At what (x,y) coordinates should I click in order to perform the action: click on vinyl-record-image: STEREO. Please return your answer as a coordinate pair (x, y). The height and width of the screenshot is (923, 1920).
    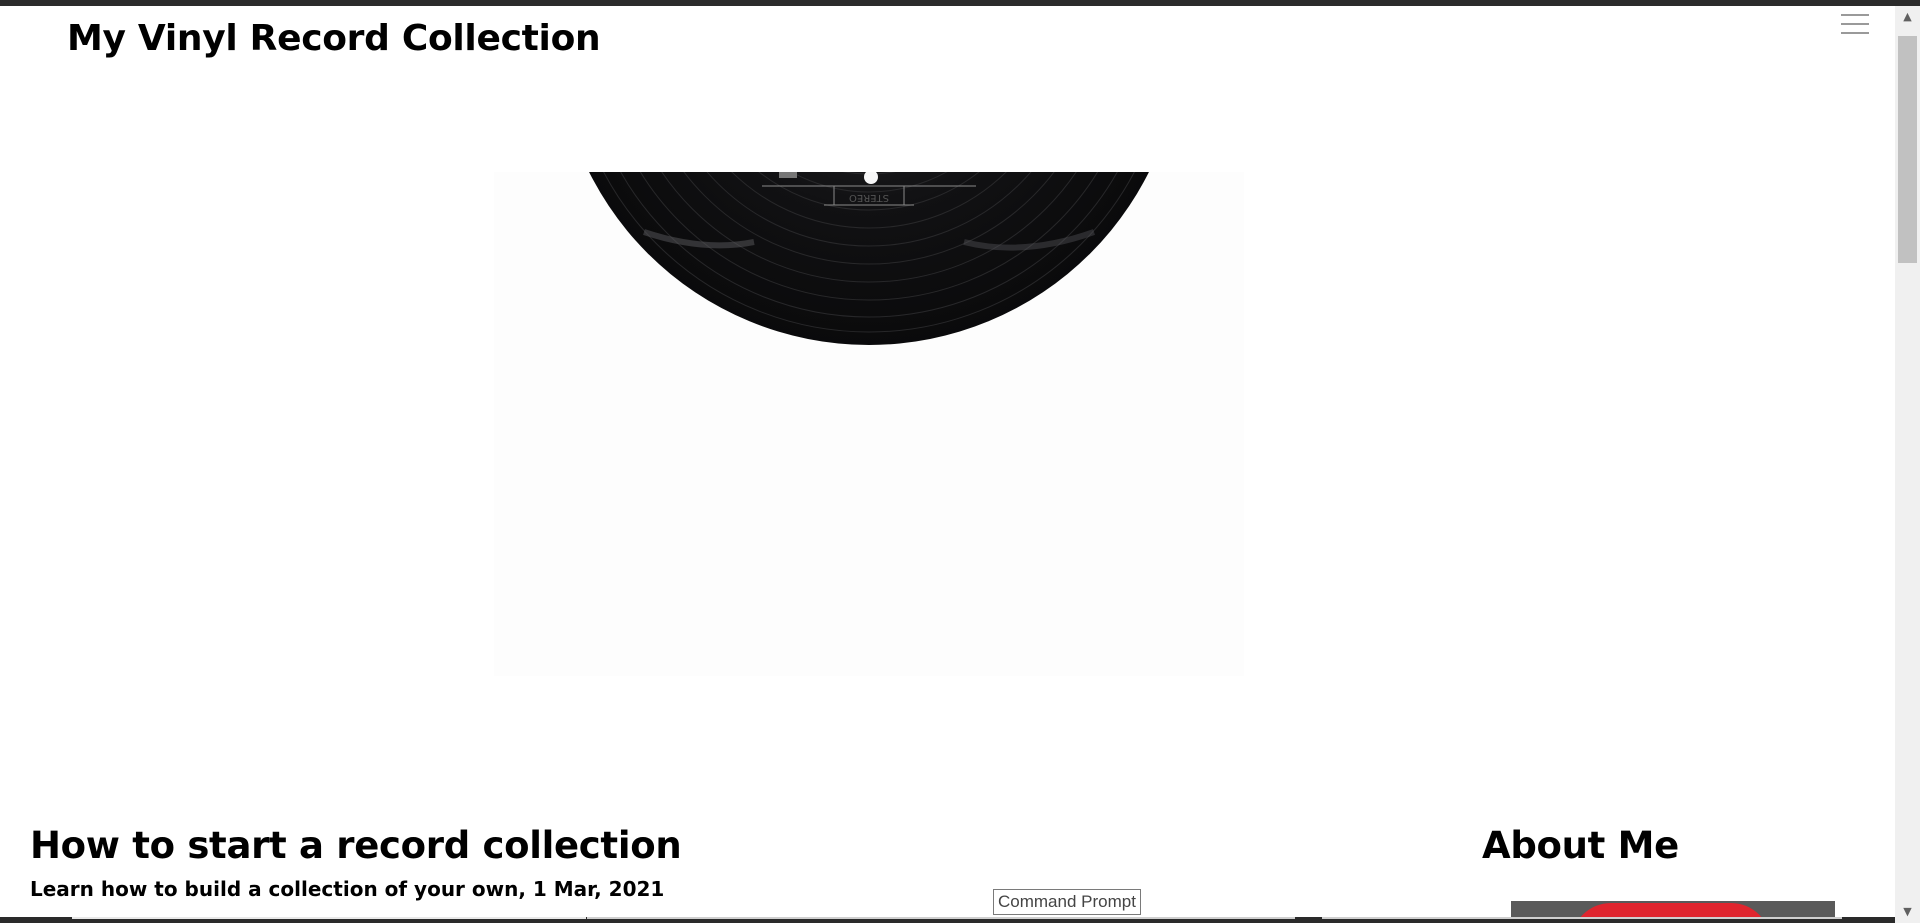
    Looking at the image, I should click on (869, 258).